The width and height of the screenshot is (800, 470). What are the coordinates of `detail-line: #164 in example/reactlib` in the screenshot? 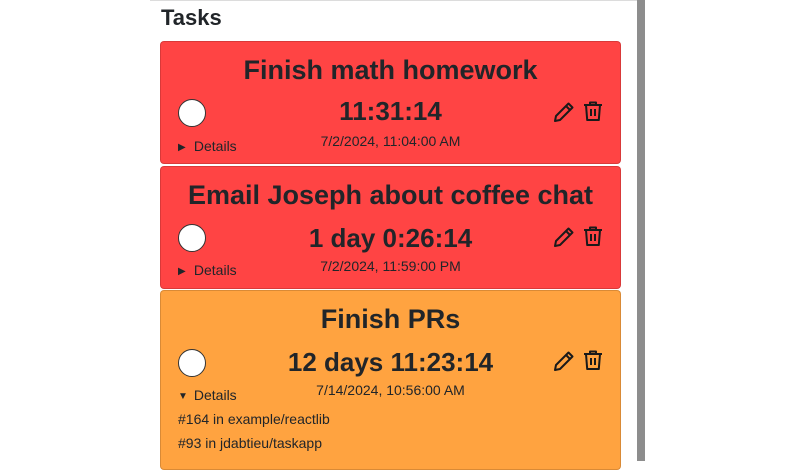 It's located at (254, 419).